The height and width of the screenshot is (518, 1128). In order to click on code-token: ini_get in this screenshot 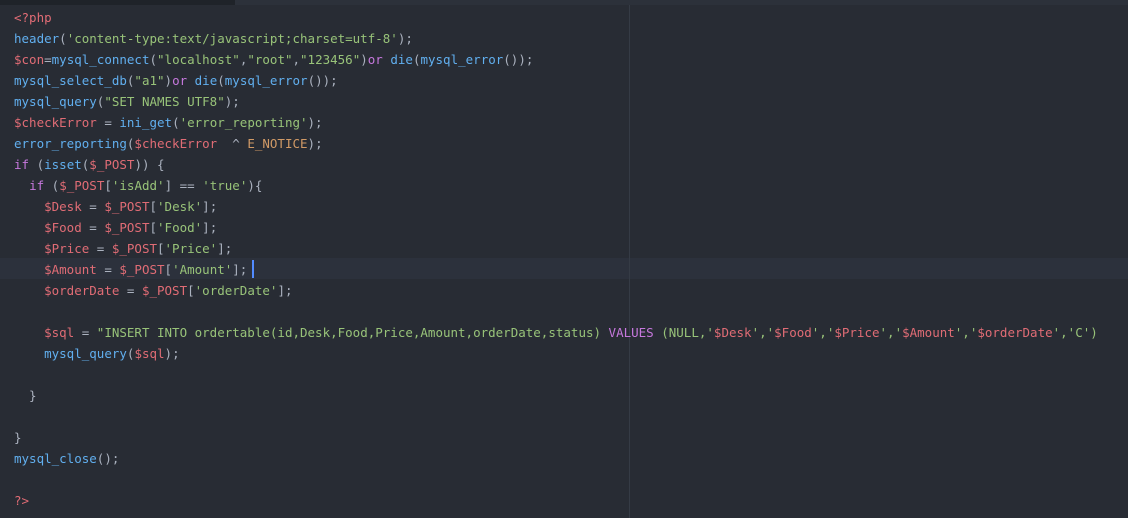, I will do `click(146, 122)`.